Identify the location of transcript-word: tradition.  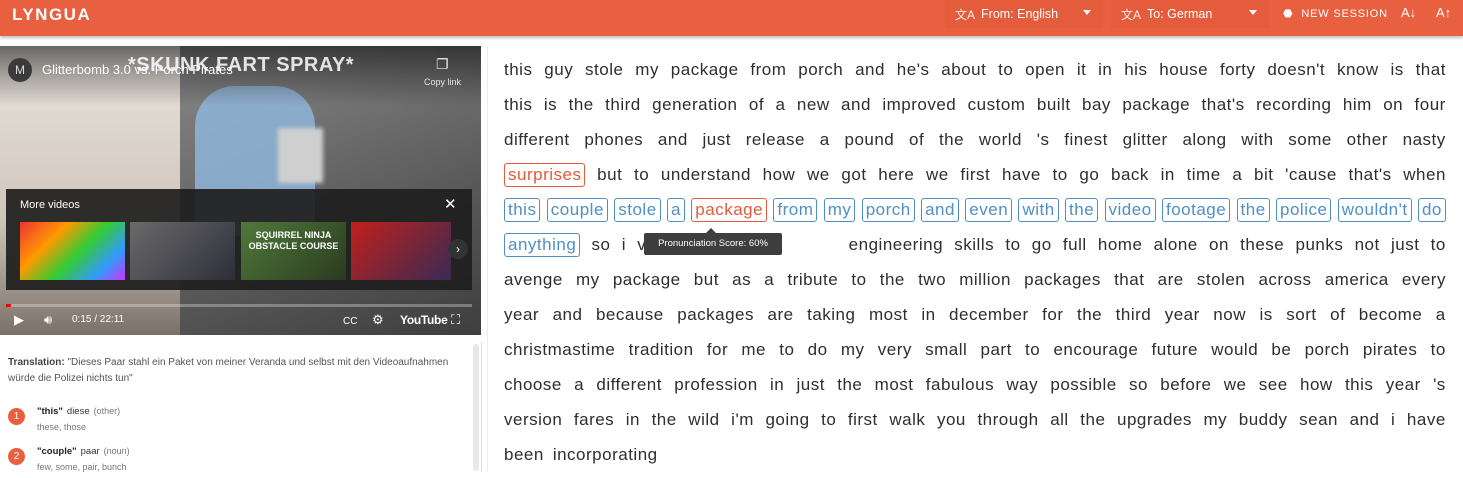
(661, 350).